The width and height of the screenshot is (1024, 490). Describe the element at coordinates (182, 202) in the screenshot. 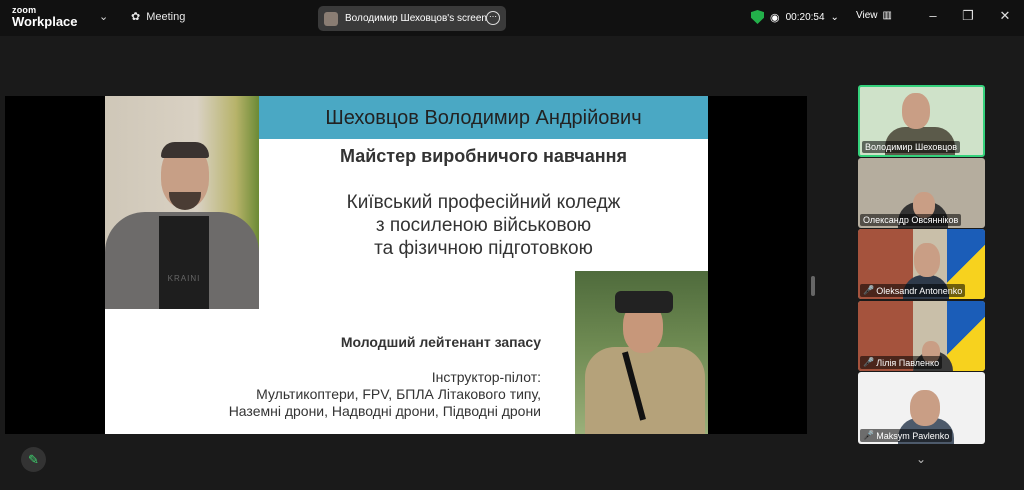

I see `speaker-photo: KRAINI` at that location.